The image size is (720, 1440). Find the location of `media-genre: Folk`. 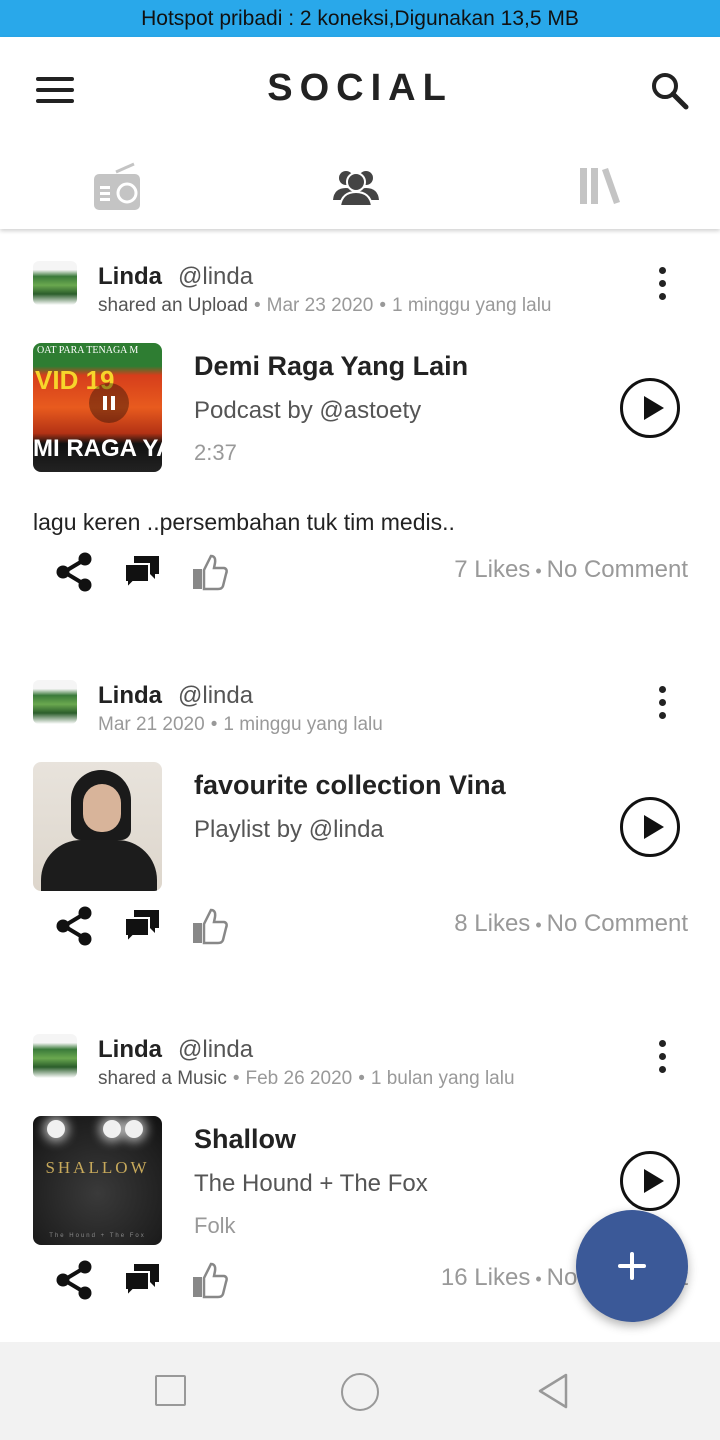

media-genre: Folk is located at coordinates (215, 1225).